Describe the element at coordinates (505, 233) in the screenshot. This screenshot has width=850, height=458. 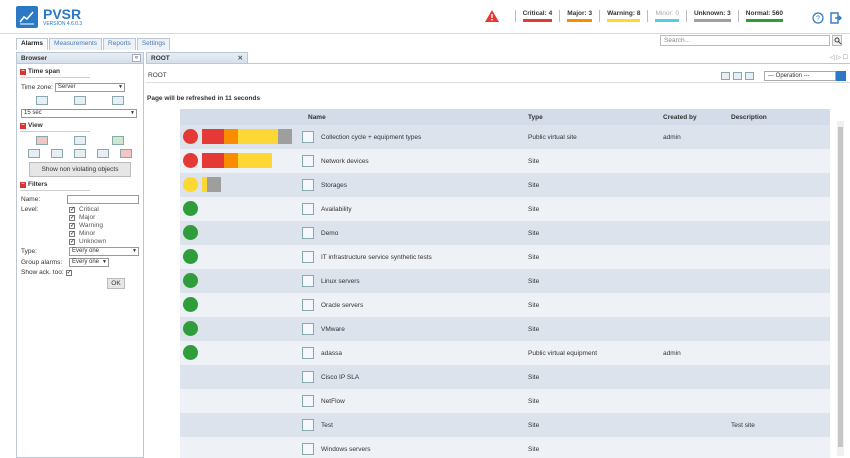
I see `table-row: Demo Site` at that location.